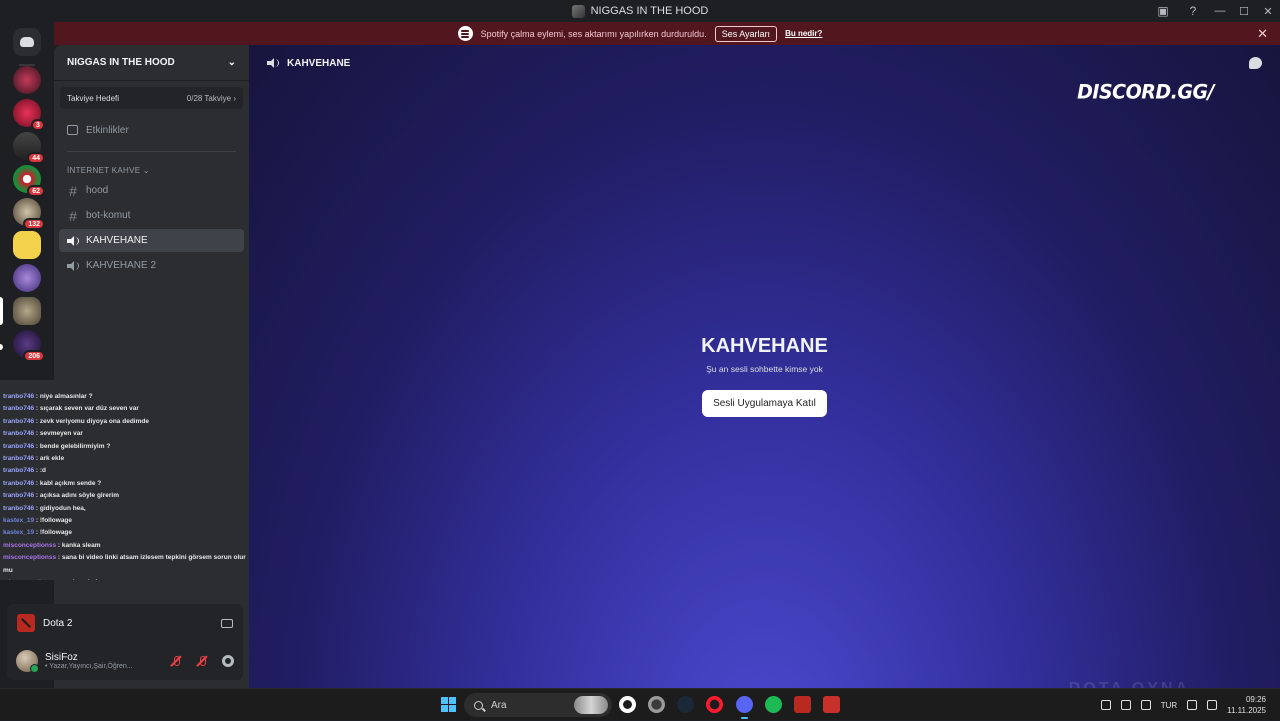 The height and width of the screenshot is (721, 1280). Describe the element at coordinates (227, 623) in the screenshot. I see `screen-share-icon` at that location.